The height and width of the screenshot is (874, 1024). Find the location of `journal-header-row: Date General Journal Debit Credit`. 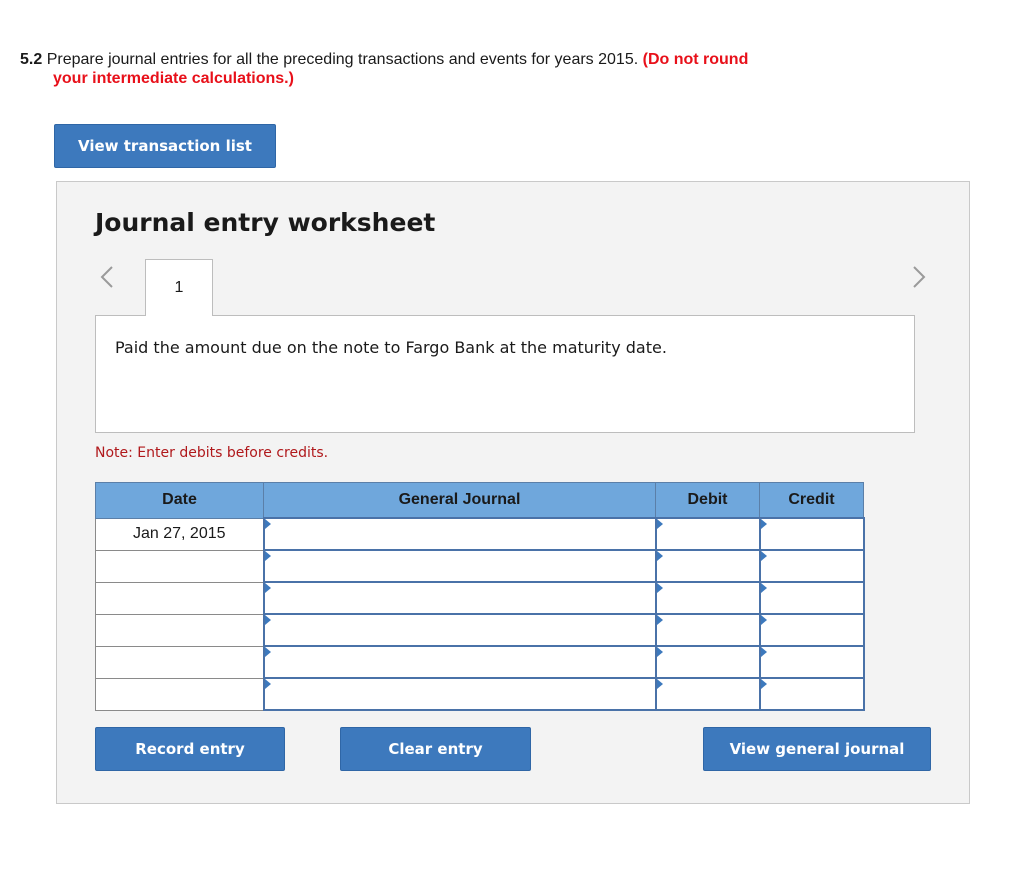

journal-header-row: Date General Journal Debit Credit is located at coordinates (479, 500).